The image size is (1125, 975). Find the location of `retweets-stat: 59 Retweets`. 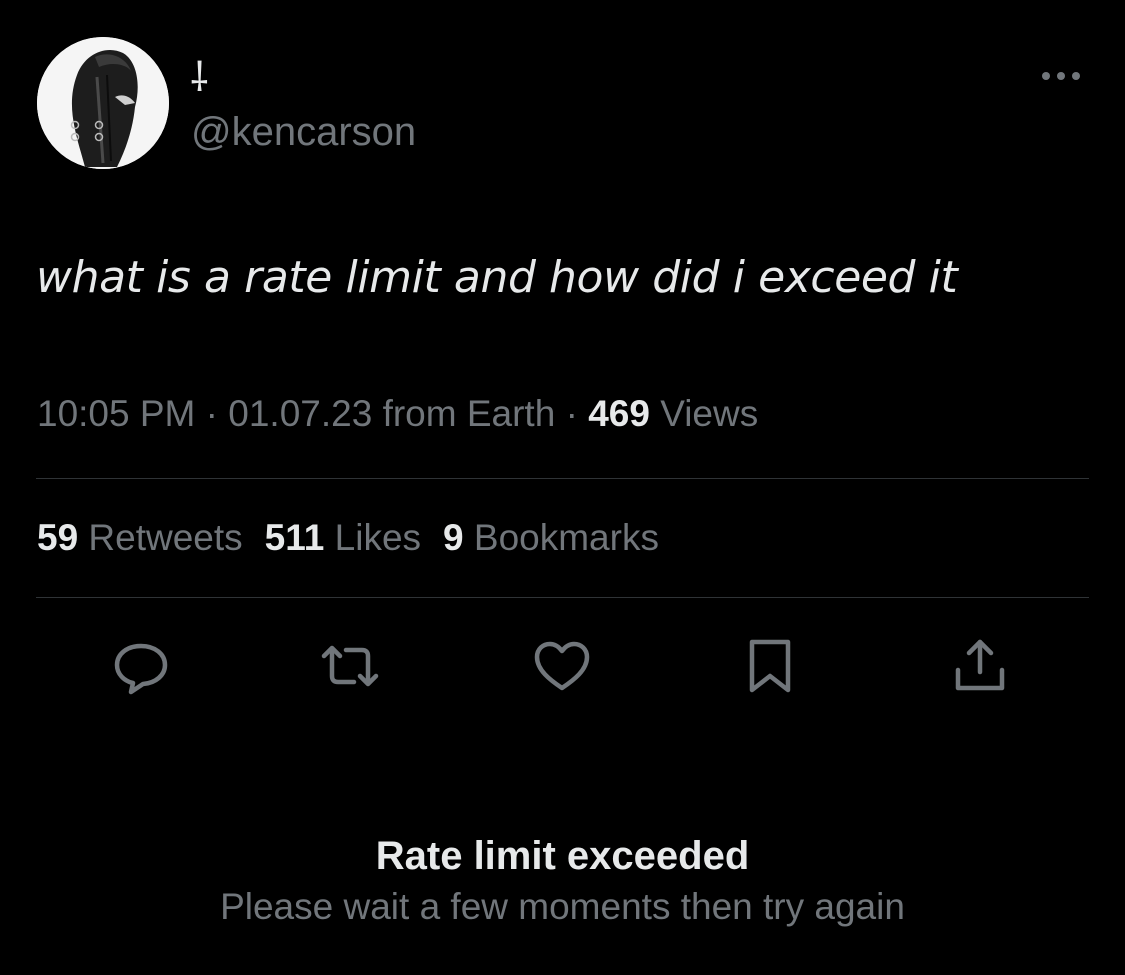

retweets-stat: 59 Retweets is located at coordinates (140, 537).